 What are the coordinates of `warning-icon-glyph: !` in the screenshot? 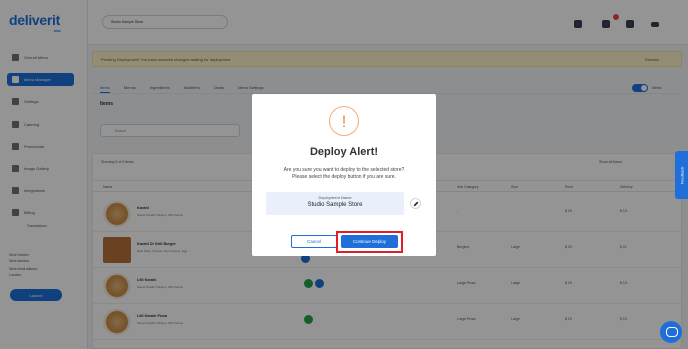 It's located at (344, 121).